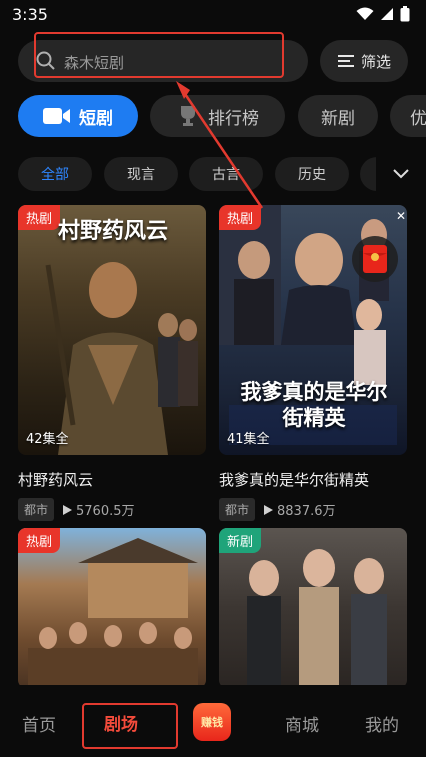 Image resolution: width=426 pixels, height=757 pixels. I want to click on play-count-value: 5760.5万, so click(105, 511).